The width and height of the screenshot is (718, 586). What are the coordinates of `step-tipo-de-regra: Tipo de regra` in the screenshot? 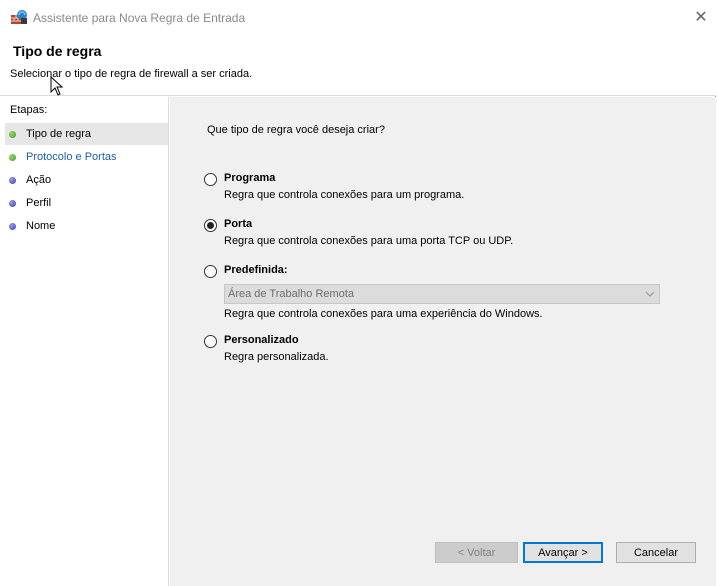 It's located at (86, 134).